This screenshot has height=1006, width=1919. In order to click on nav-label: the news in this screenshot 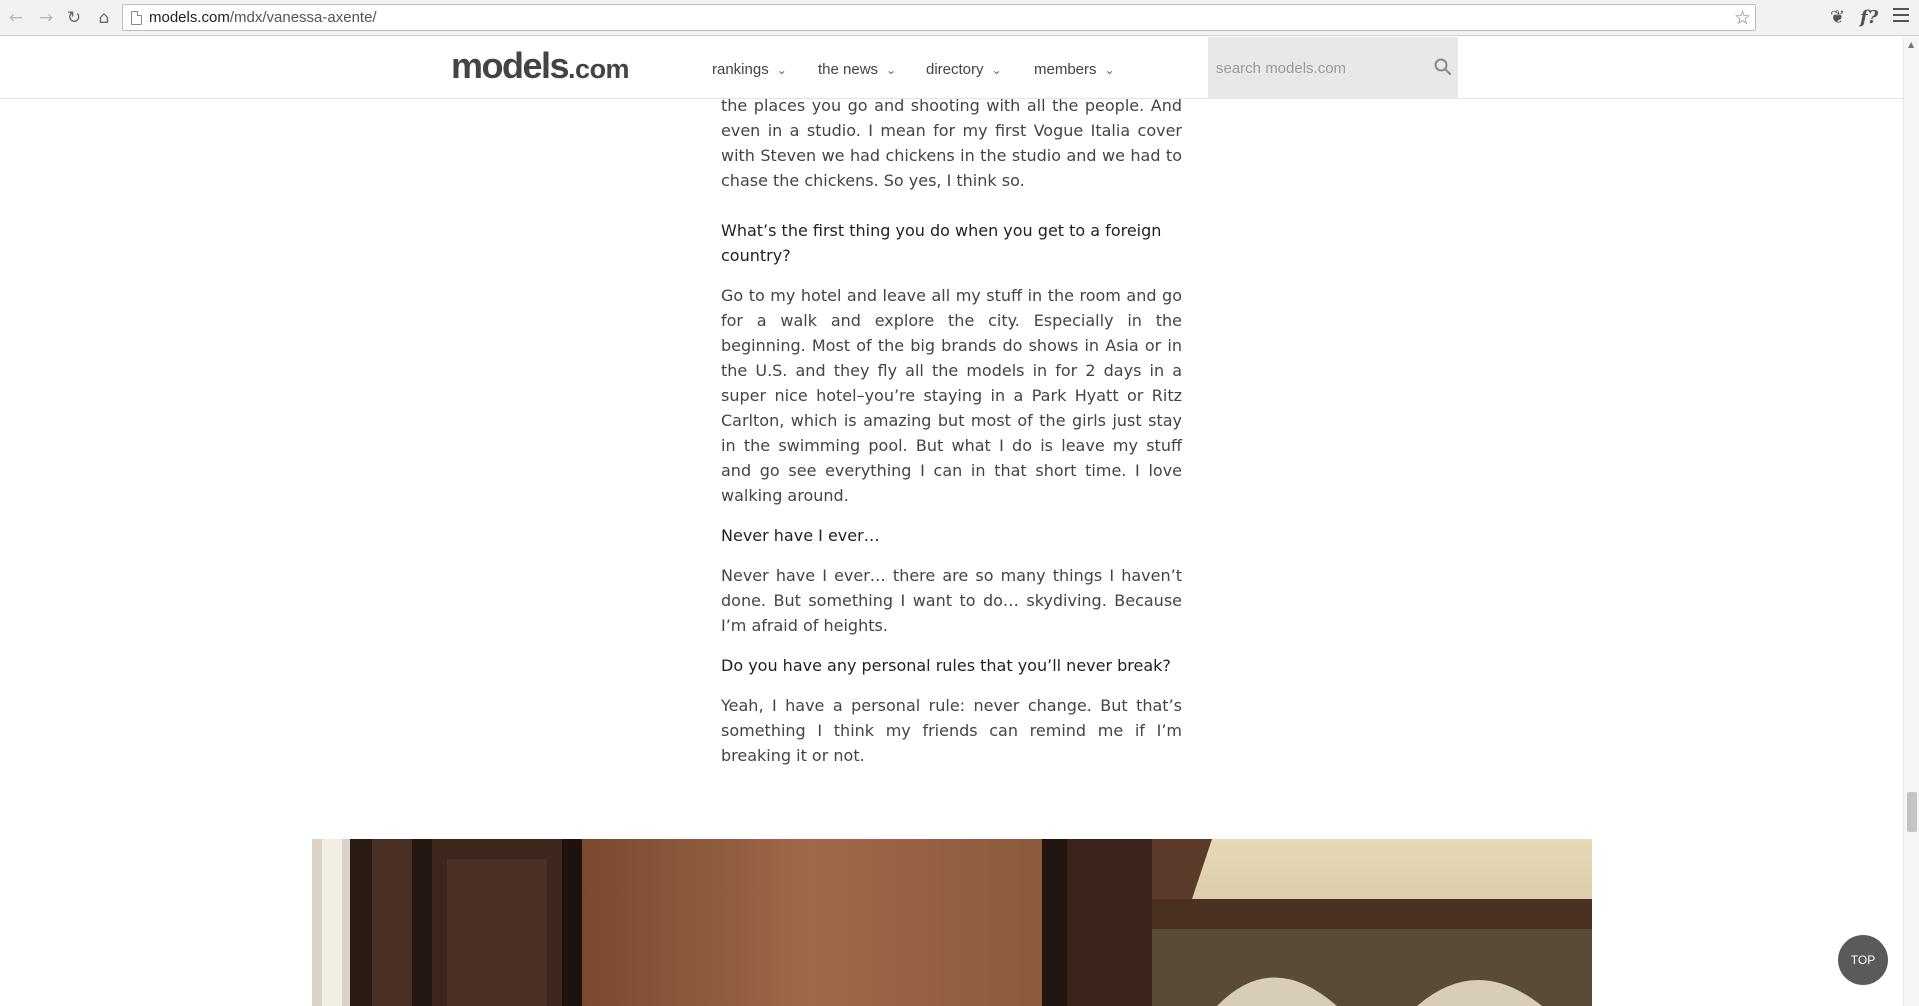, I will do `click(848, 69)`.